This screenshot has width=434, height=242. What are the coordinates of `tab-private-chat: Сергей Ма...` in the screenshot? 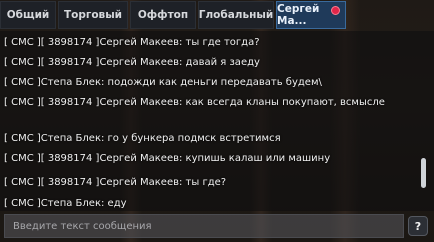 It's located at (311, 15).